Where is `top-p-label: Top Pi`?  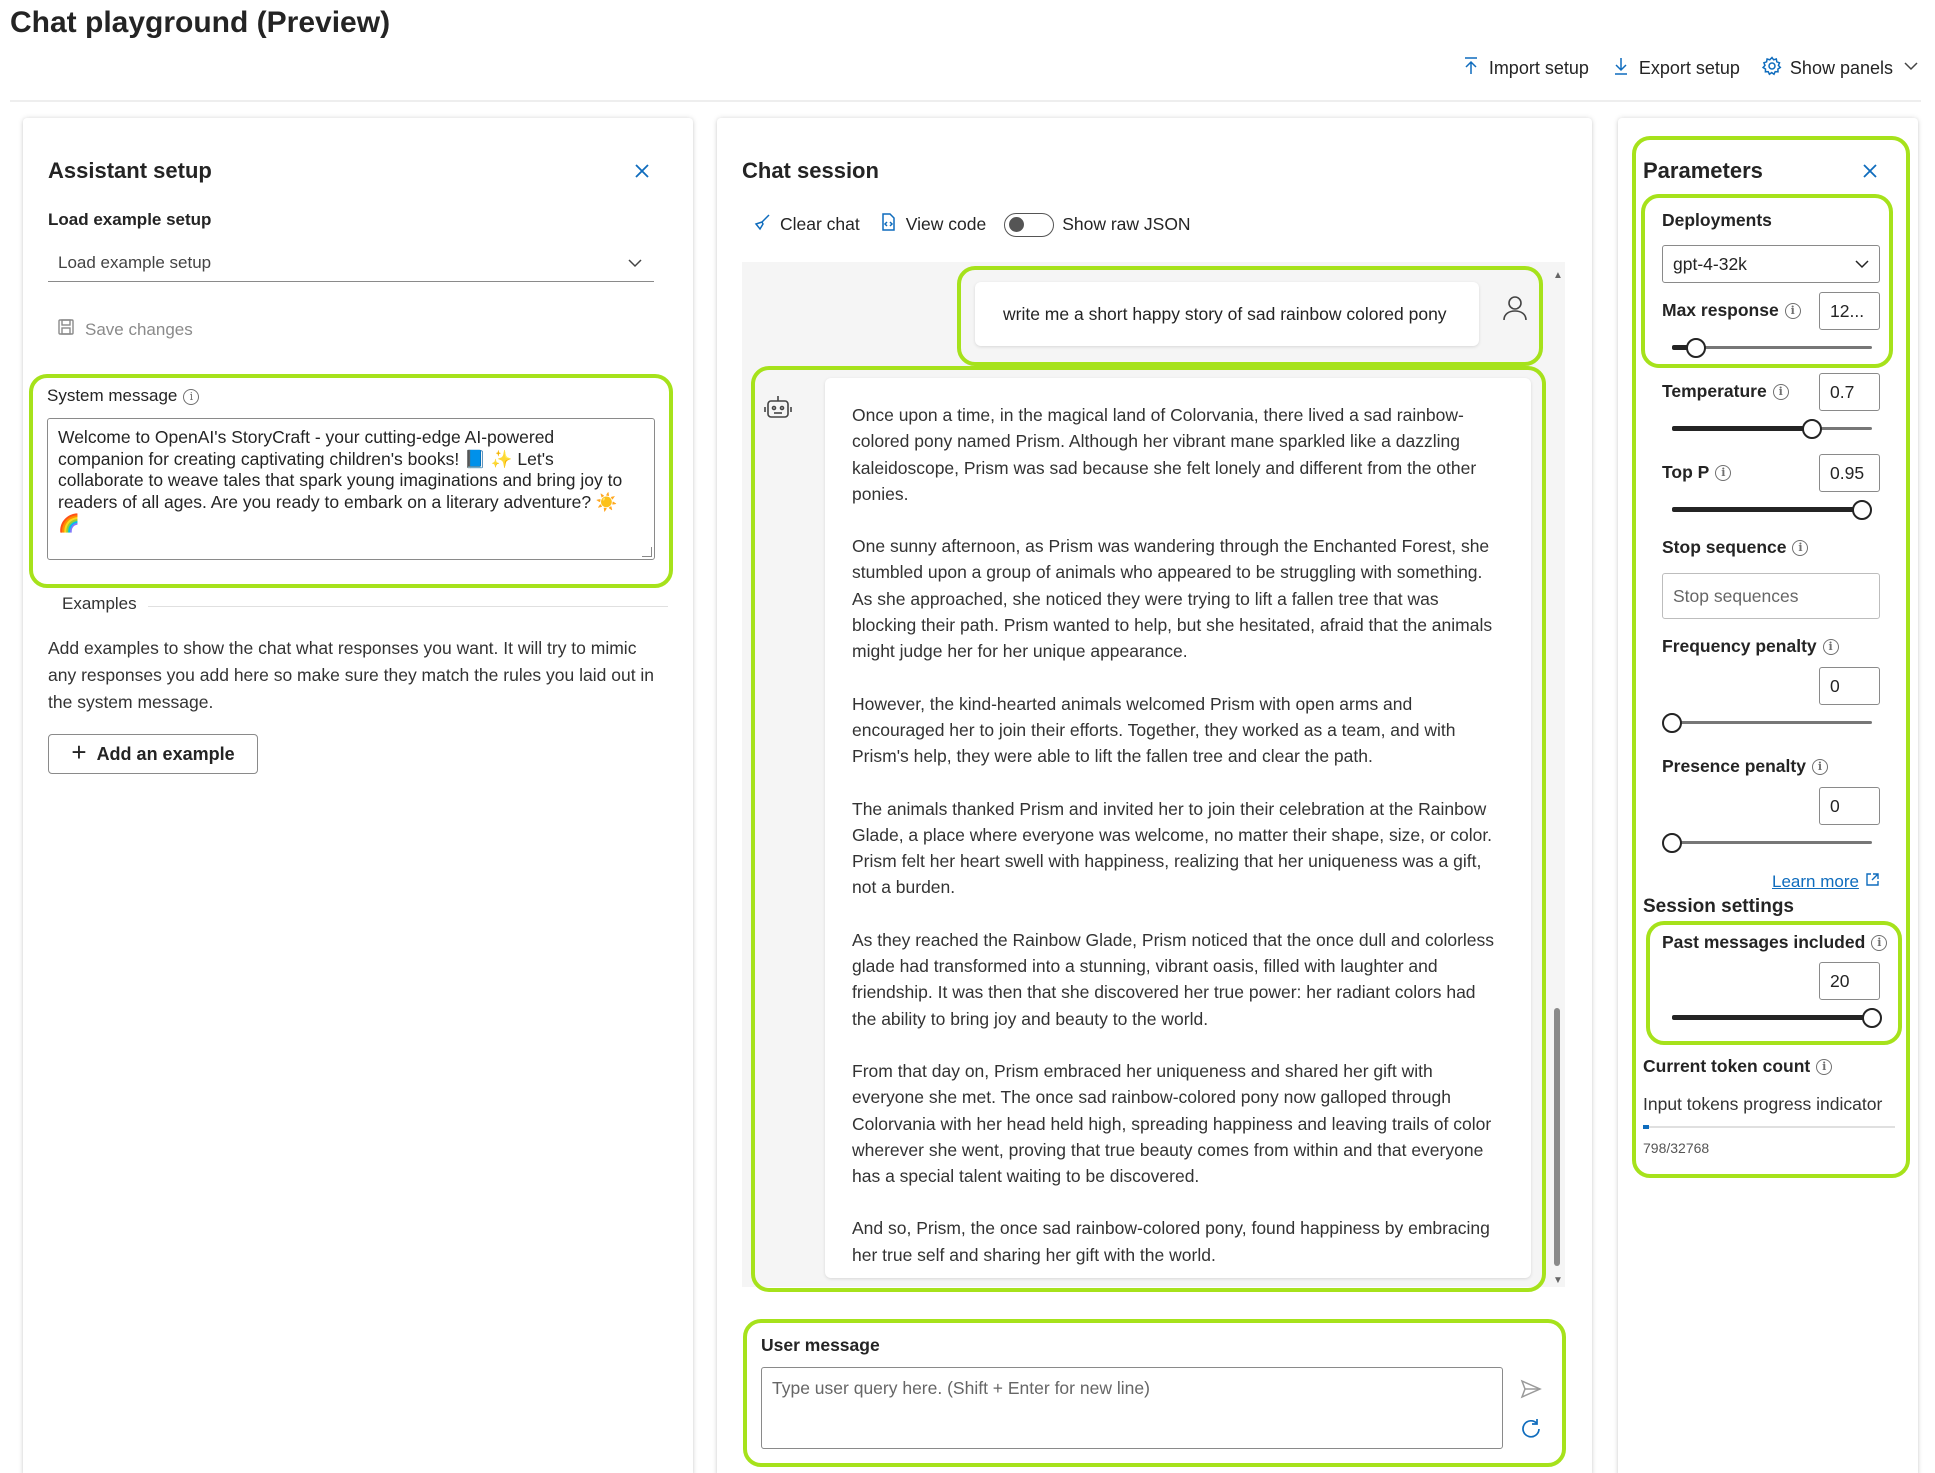
top-p-label: Top Pi is located at coordinates (1697, 472).